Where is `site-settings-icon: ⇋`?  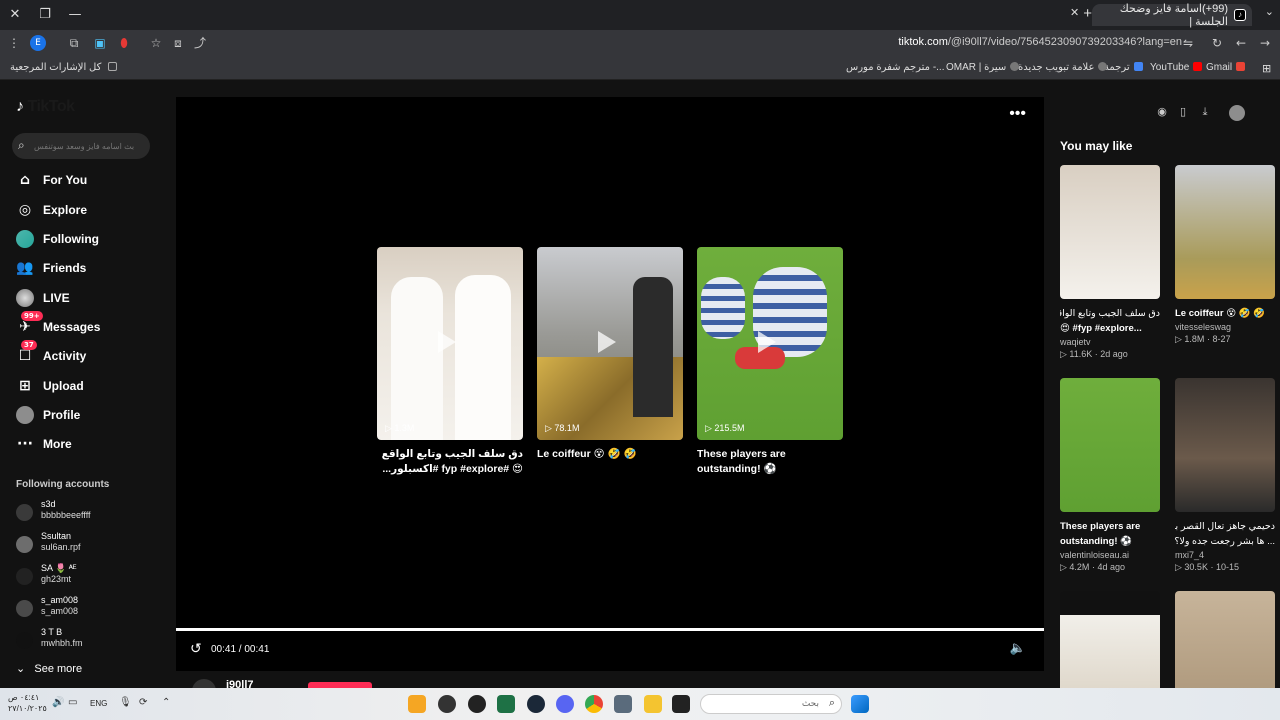 site-settings-icon: ⇋ is located at coordinates (1188, 43).